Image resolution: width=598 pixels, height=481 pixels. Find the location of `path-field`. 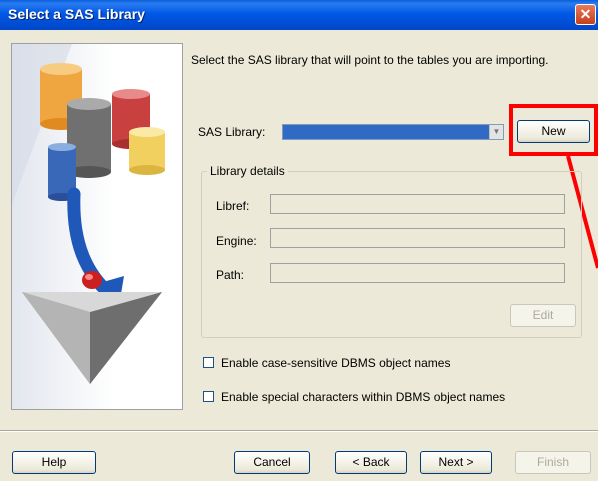

path-field is located at coordinates (417, 273).